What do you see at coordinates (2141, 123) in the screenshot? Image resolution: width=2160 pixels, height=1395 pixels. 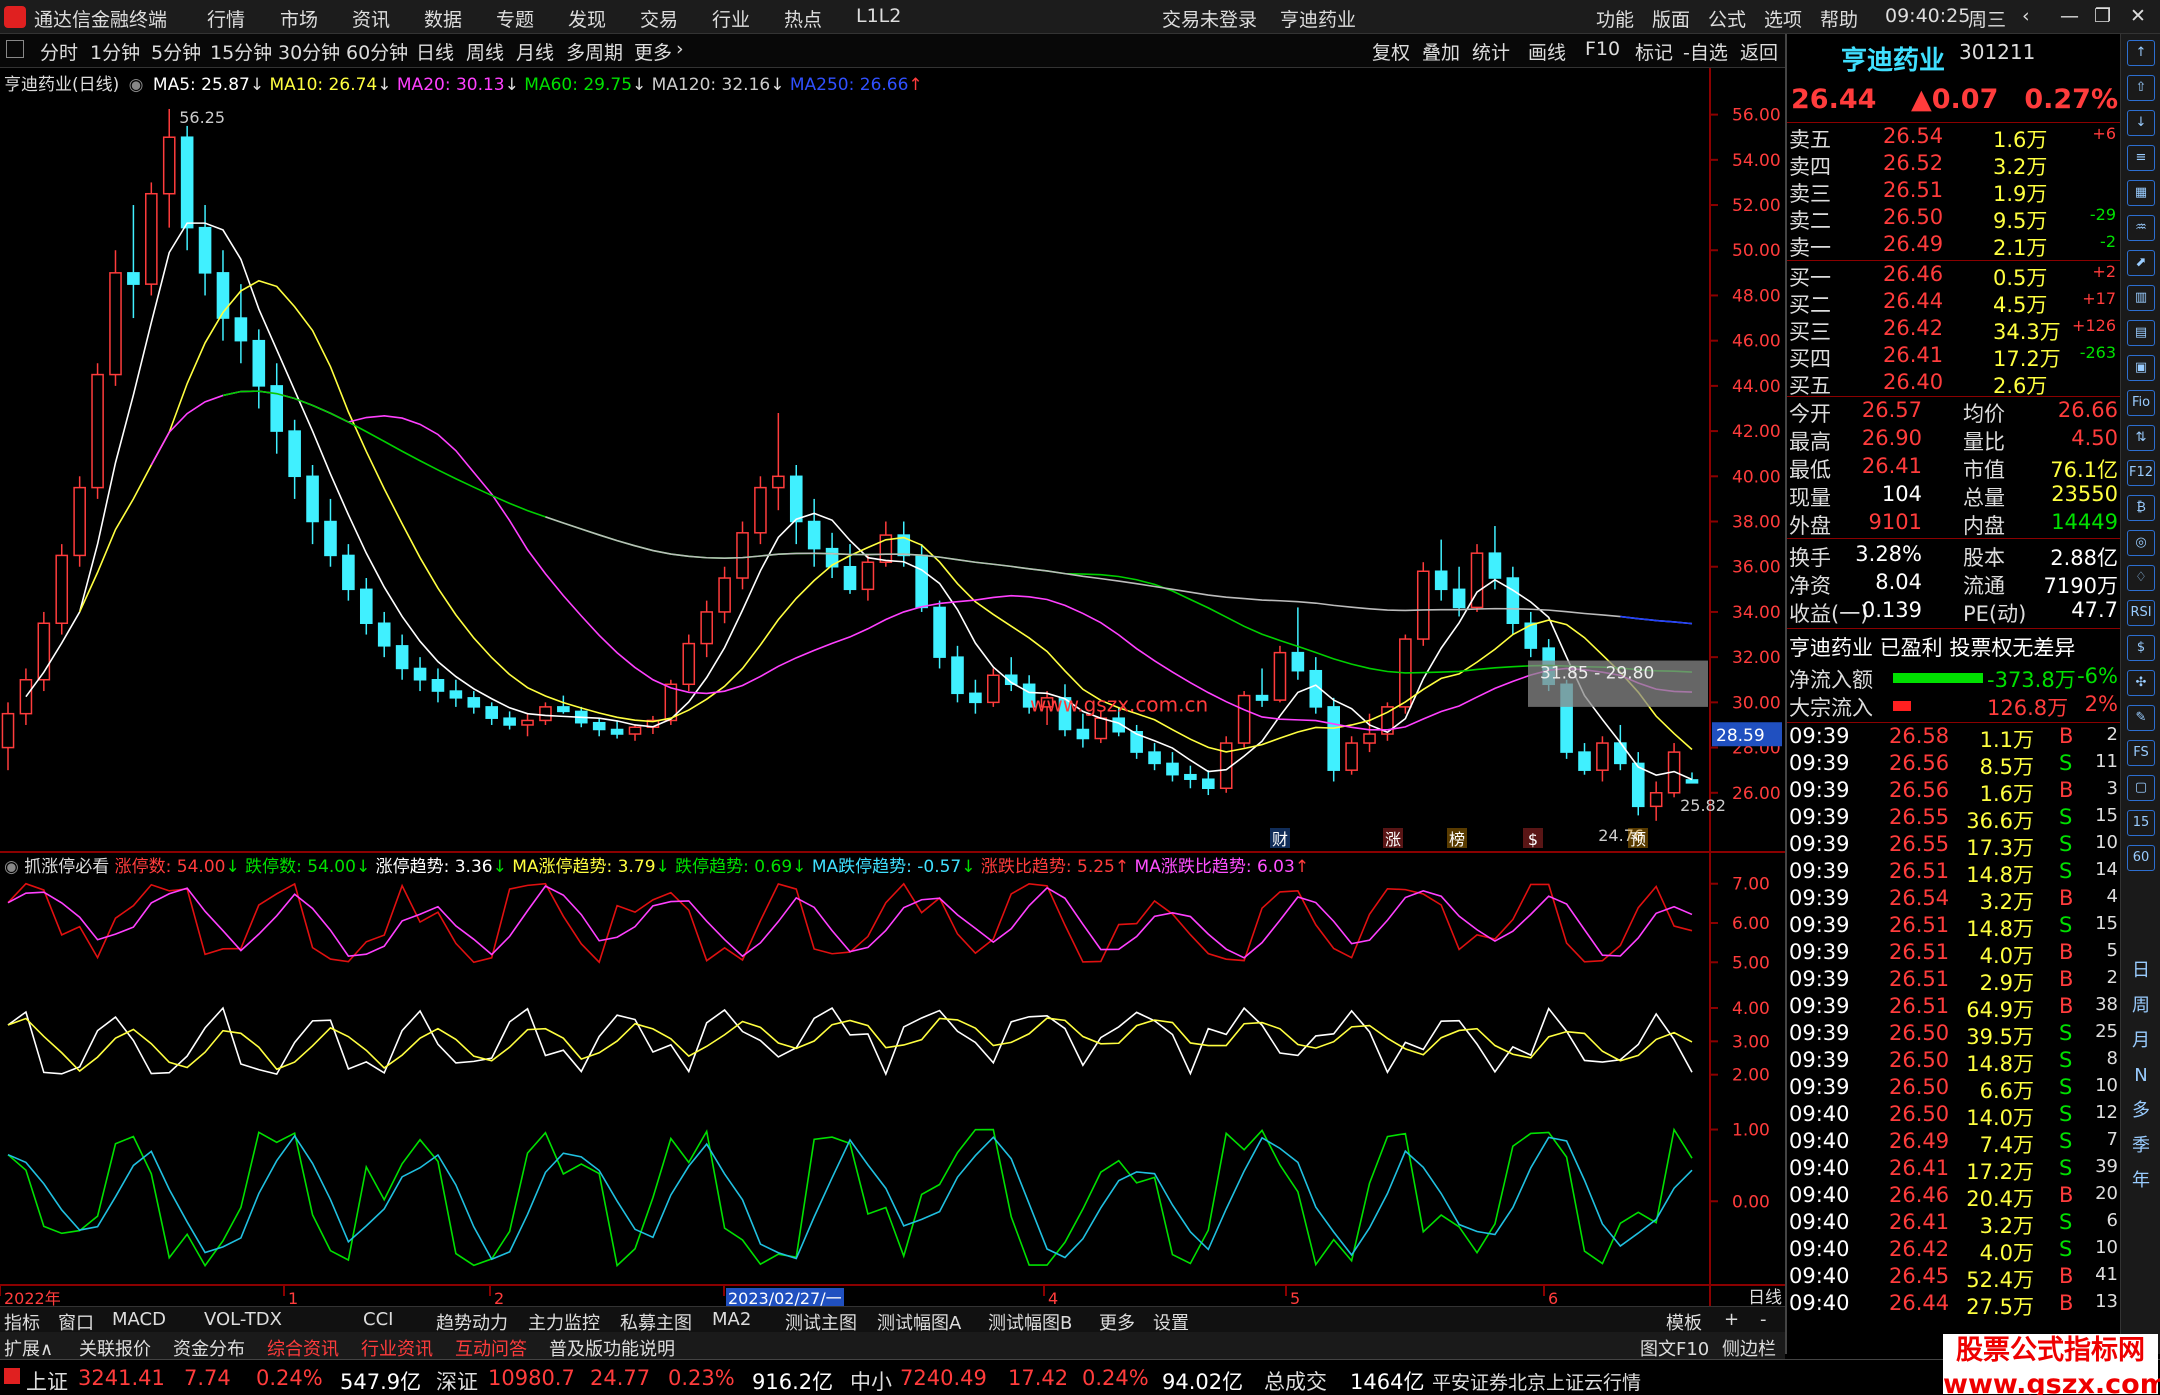 I see `down-arrow-icon: ↓` at bounding box center [2141, 123].